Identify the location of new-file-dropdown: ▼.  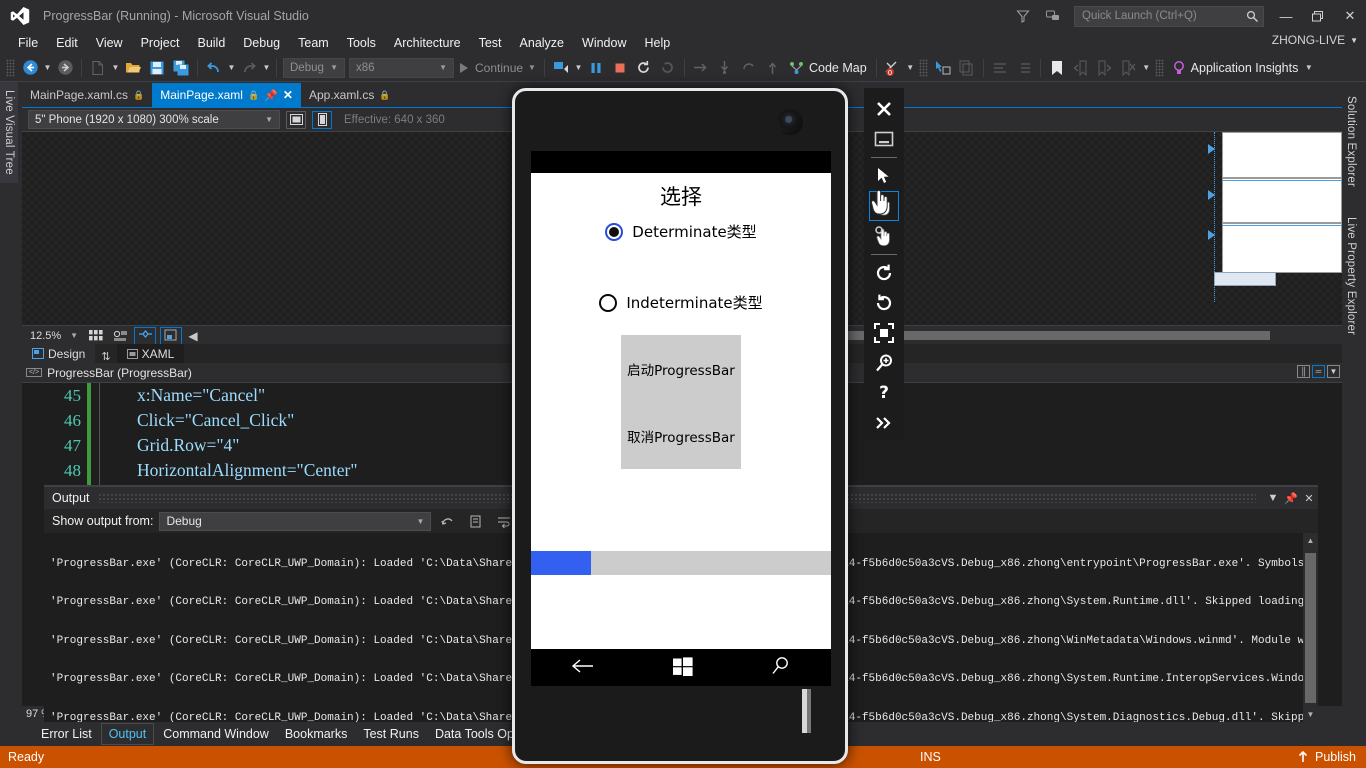
(115, 68).